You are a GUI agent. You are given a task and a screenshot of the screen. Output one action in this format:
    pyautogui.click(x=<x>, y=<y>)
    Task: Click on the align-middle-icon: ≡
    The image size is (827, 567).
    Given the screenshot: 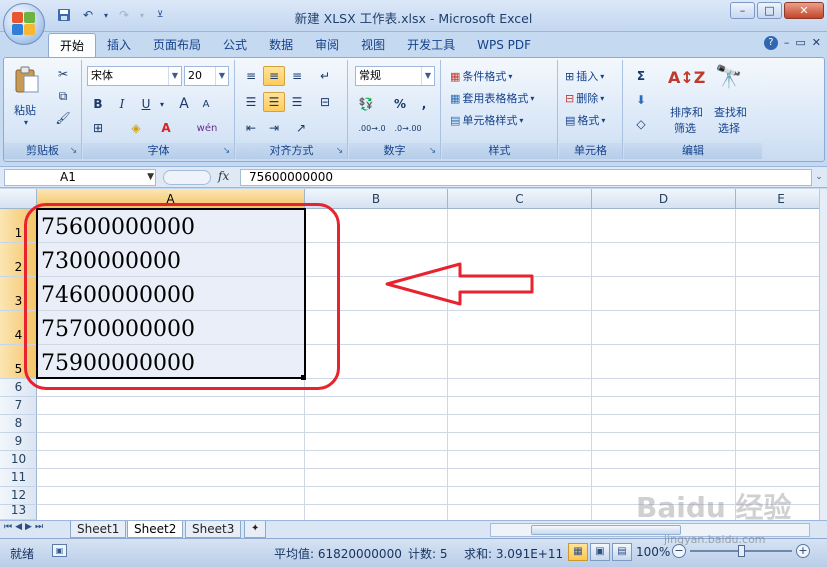 What is the action you would take?
    pyautogui.click(x=274, y=76)
    